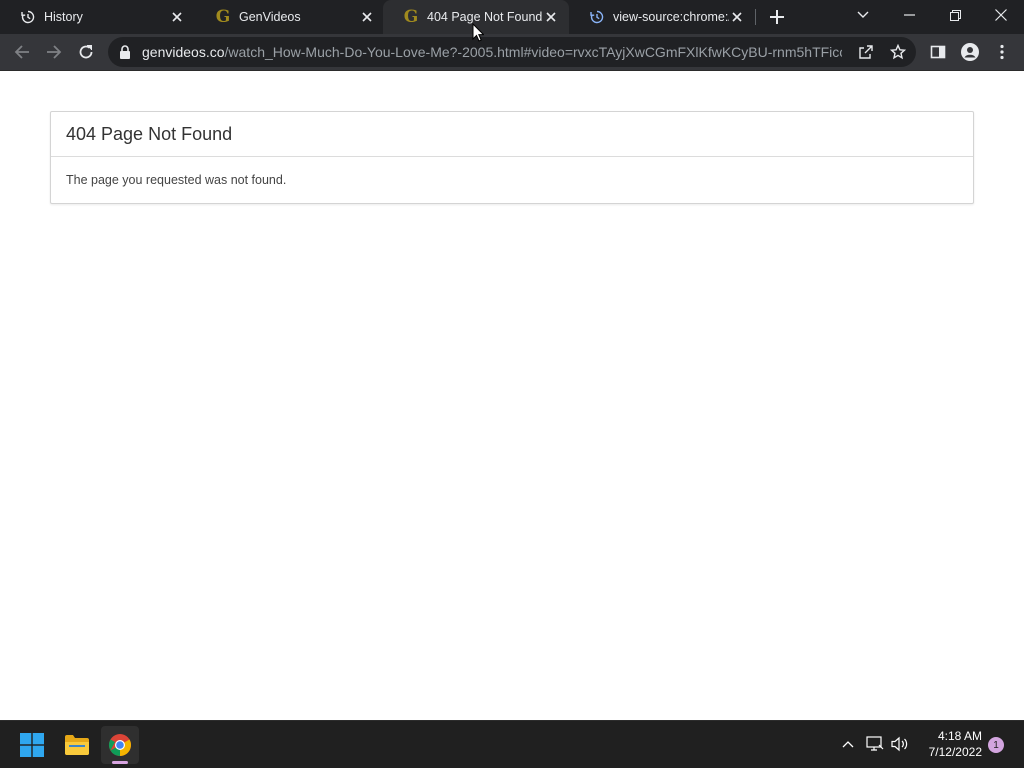 This screenshot has height=768, width=1024. I want to click on chevron-down-icon, so click(863, 14).